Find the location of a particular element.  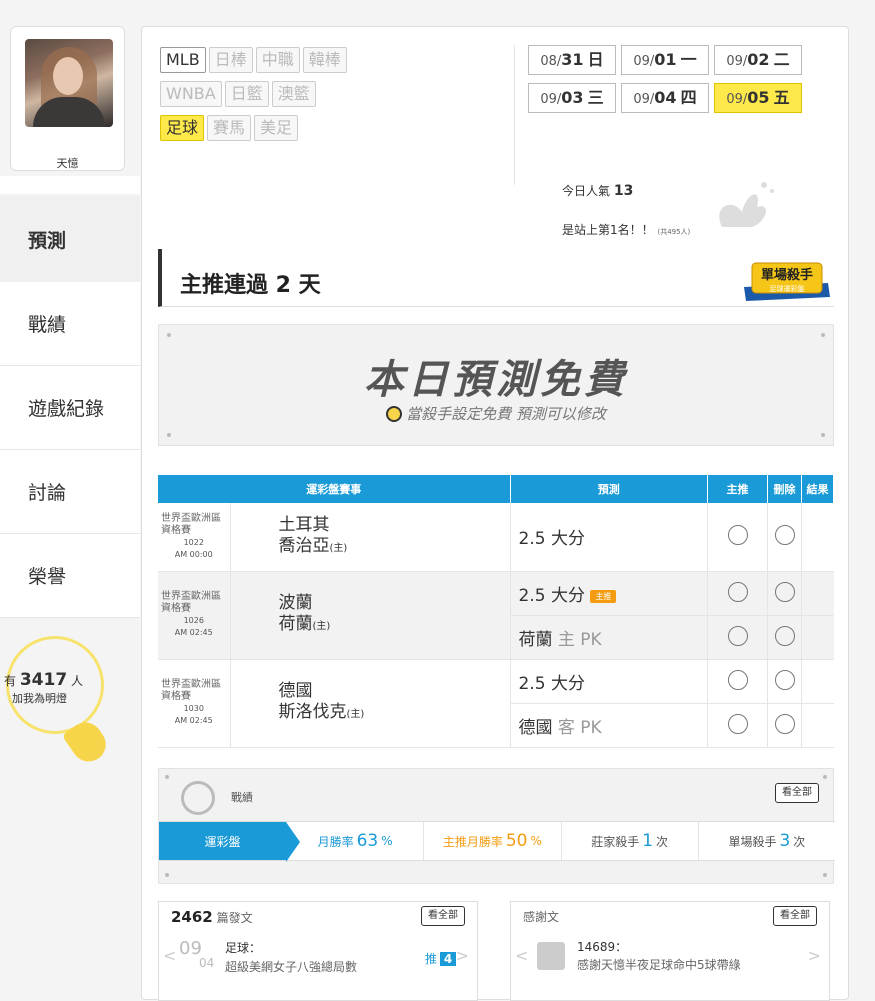

divider is located at coordinates (70, 185).